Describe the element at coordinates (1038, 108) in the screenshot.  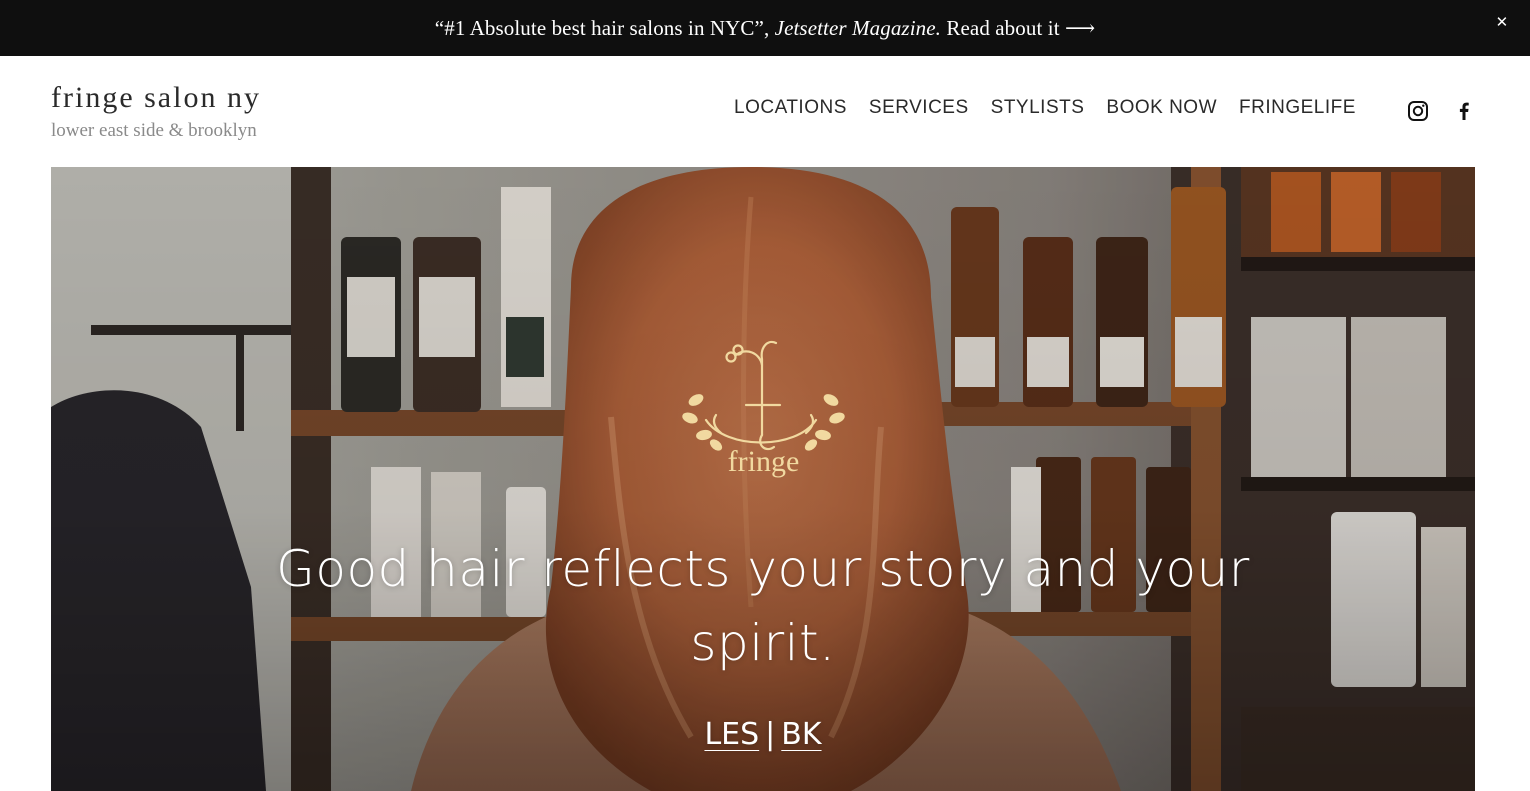
I see `nav-item-stylists: STYLISTS` at that location.